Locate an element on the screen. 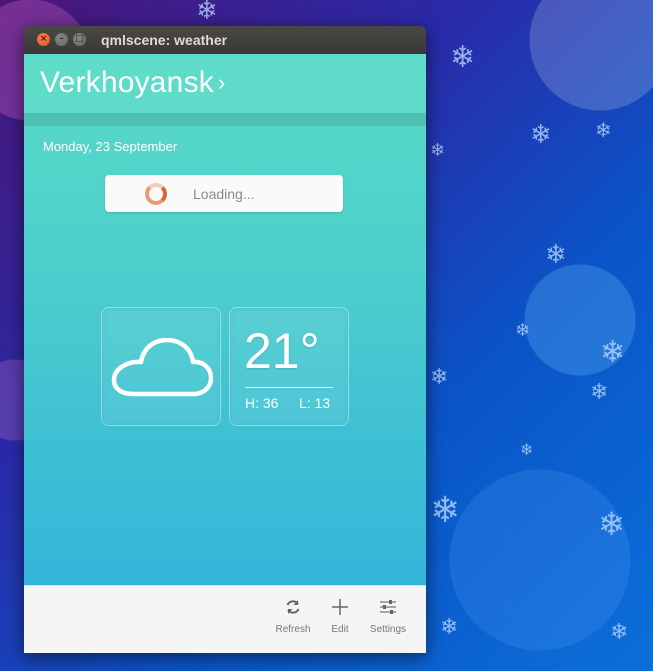  weather-condition-tile is located at coordinates (161, 366).